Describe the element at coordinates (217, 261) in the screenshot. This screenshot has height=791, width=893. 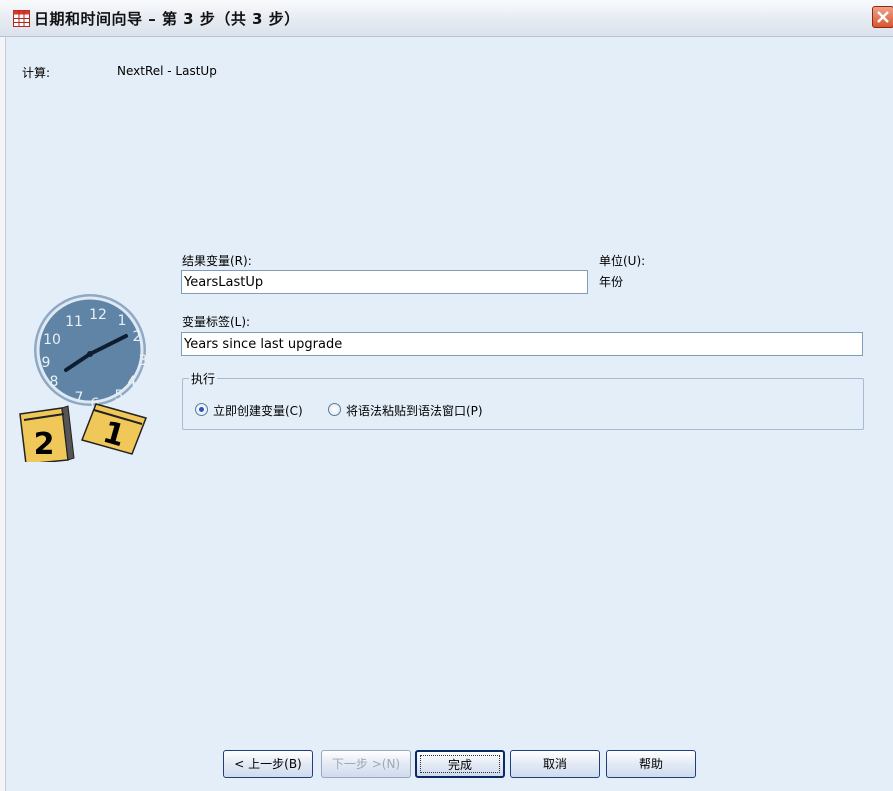
I see `result-variable-label: 结果变量(R):` at that location.